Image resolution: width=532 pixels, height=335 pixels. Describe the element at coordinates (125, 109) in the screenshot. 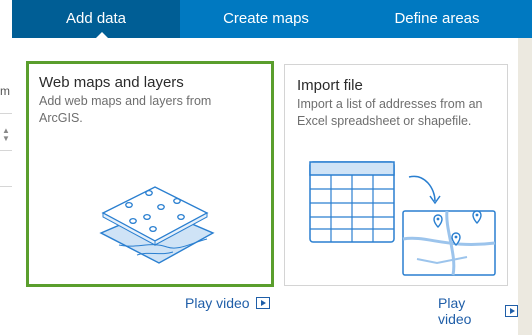

I see `card-description: Add web maps and layers from ArcGIS.` at that location.